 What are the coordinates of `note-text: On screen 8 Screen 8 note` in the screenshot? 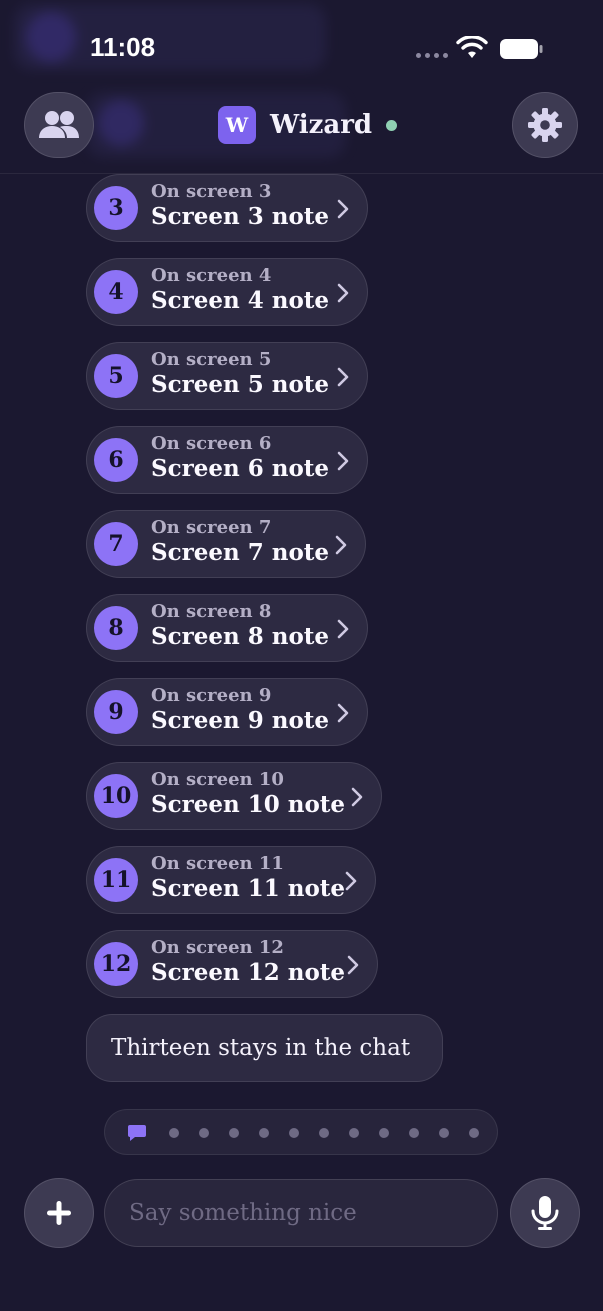 It's located at (240, 626).